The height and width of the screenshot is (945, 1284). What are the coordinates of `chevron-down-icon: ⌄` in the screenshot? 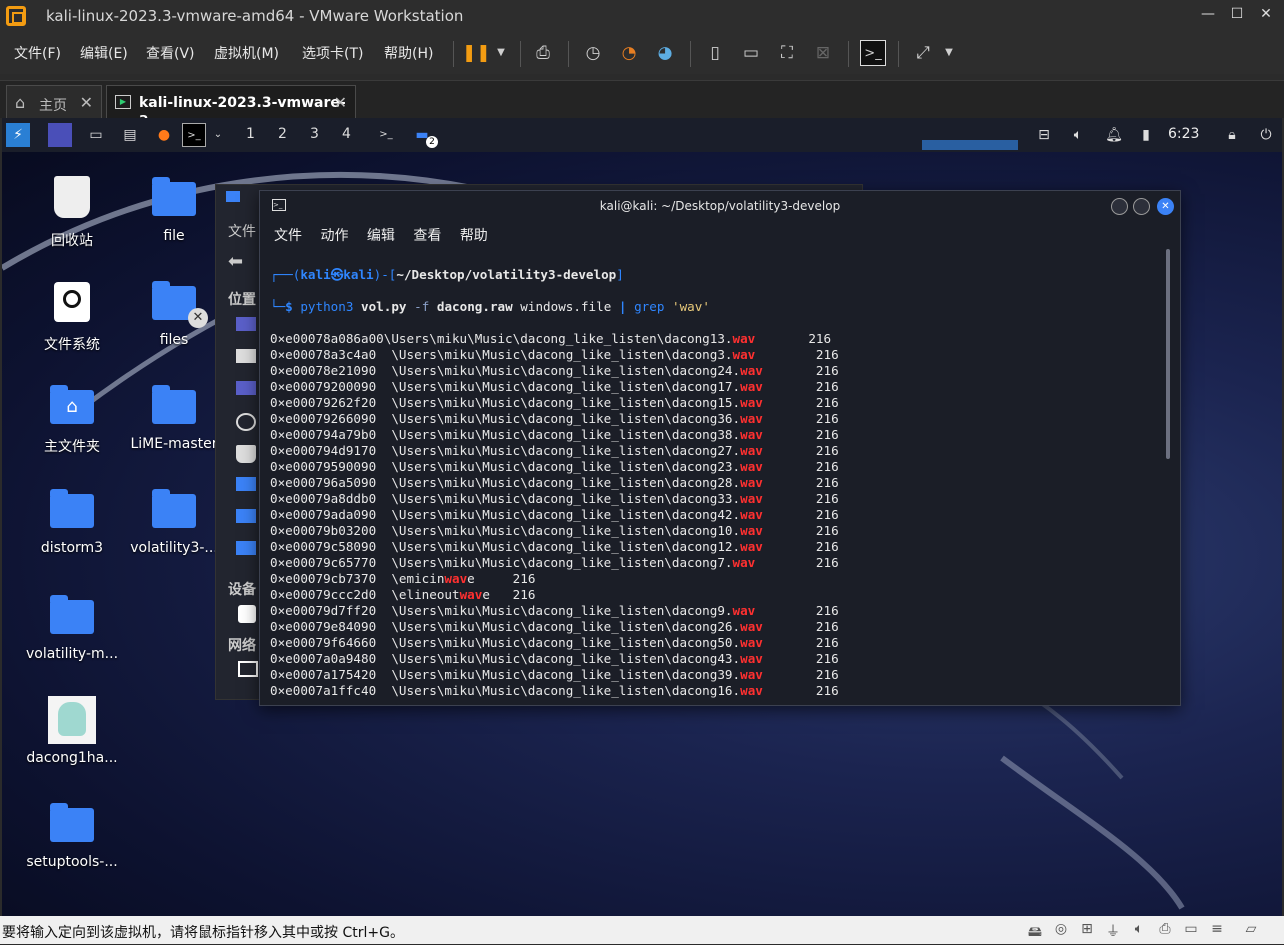 It's located at (218, 135).